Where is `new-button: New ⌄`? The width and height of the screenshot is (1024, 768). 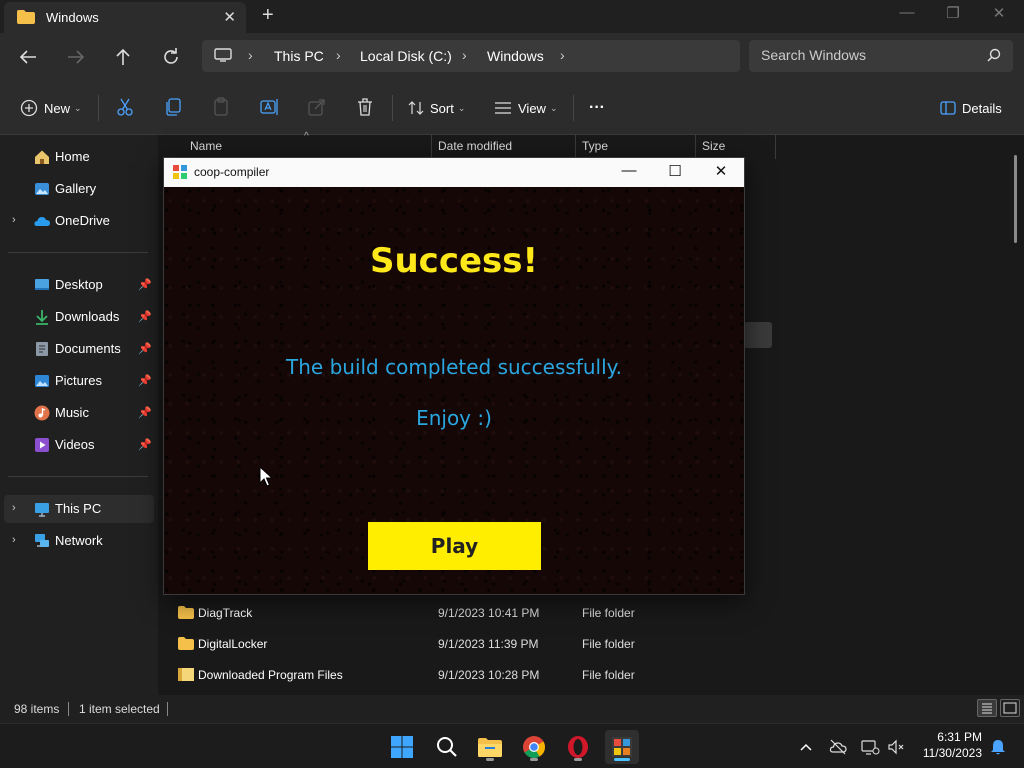 new-button: New ⌄ is located at coordinates (51, 108).